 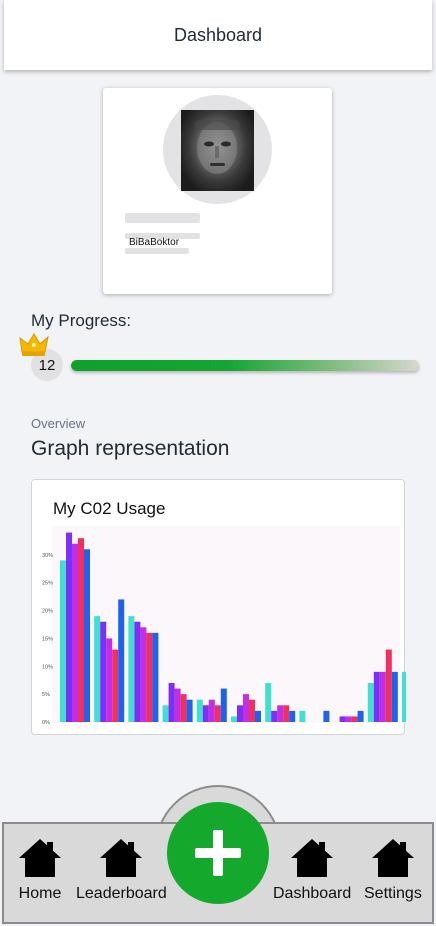 What do you see at coordinates (47, 556) in the screenshot?
I see `y-tick-label: 30%` at bounding box center [47, 556].